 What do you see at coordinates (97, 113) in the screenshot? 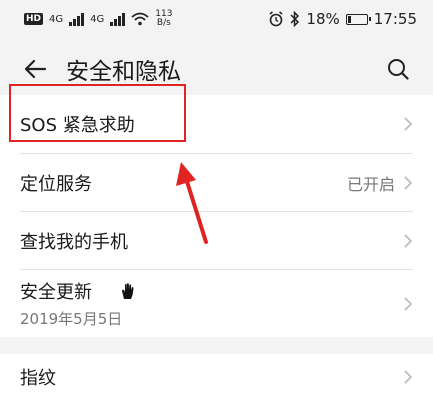
I see `highlight-box` at bounding box center [97, 113].